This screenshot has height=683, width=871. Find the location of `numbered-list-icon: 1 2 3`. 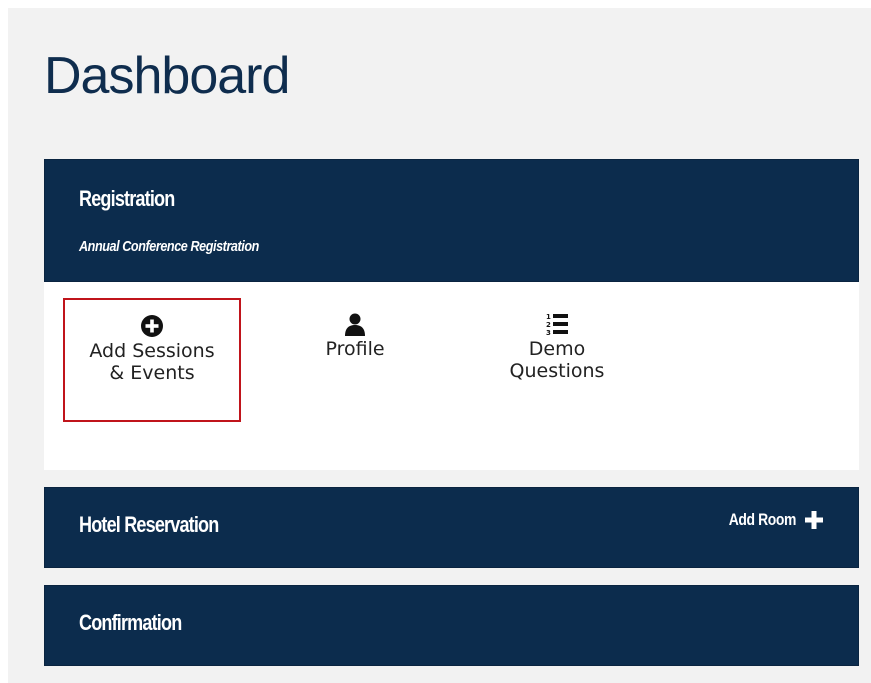

numbered-list-icon: 1 2 3 is located at coordinates (557, 324).